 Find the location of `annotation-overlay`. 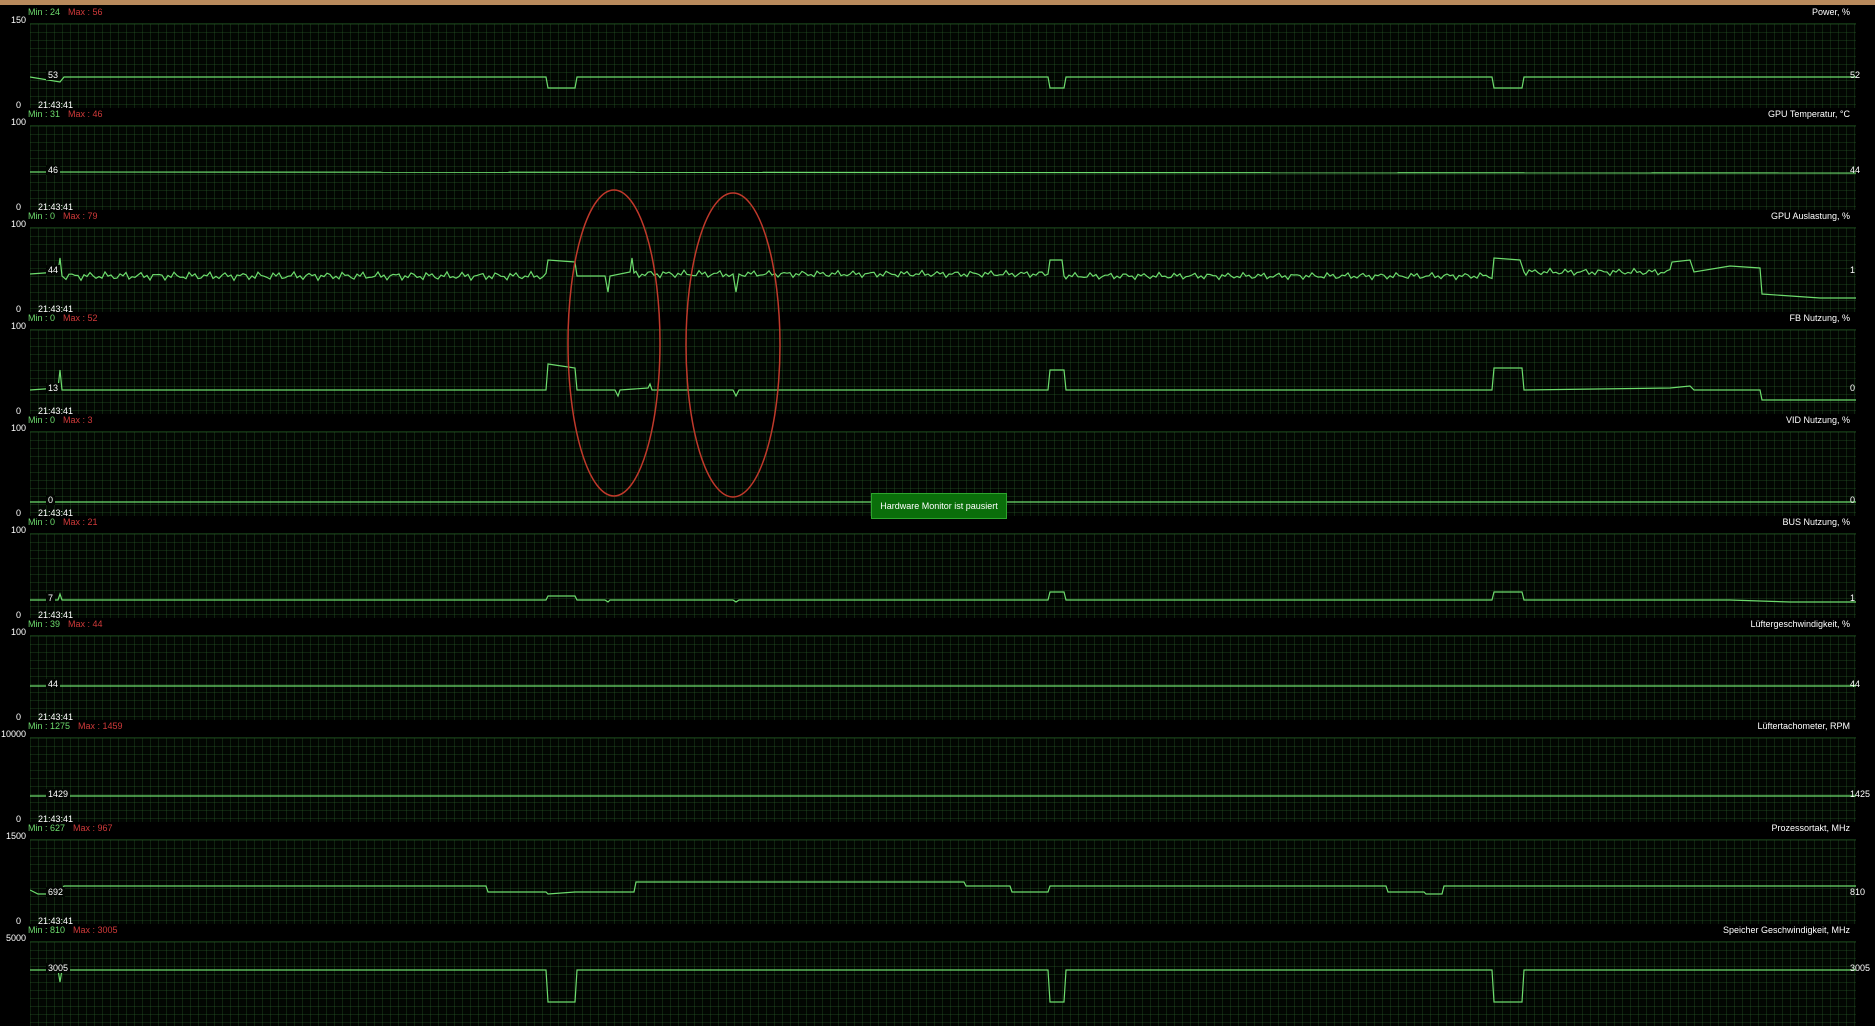

annotation-overlay is located at coordinates (674, 343).